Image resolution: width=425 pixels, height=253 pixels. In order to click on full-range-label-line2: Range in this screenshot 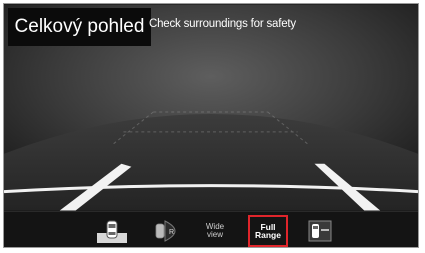, I will do `click(268, 235)`.